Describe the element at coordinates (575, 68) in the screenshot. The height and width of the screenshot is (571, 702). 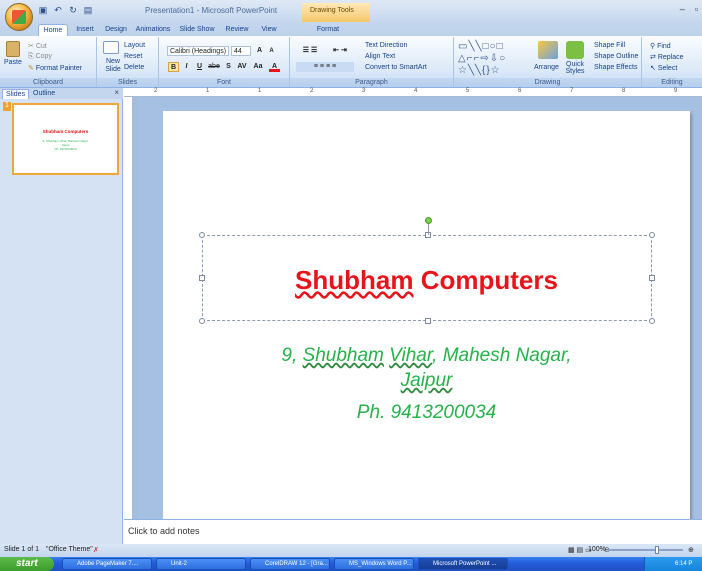
I see `quick-styles-button: Quick Styles` at that location.